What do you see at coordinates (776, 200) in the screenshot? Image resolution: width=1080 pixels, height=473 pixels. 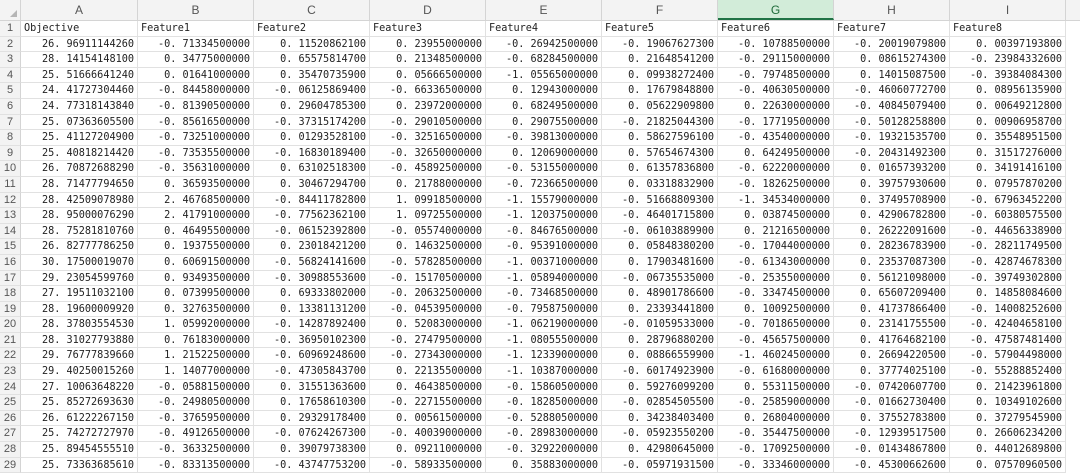 I see `cell-g12: -1. 34534000000` at bounding box center [776, 200].